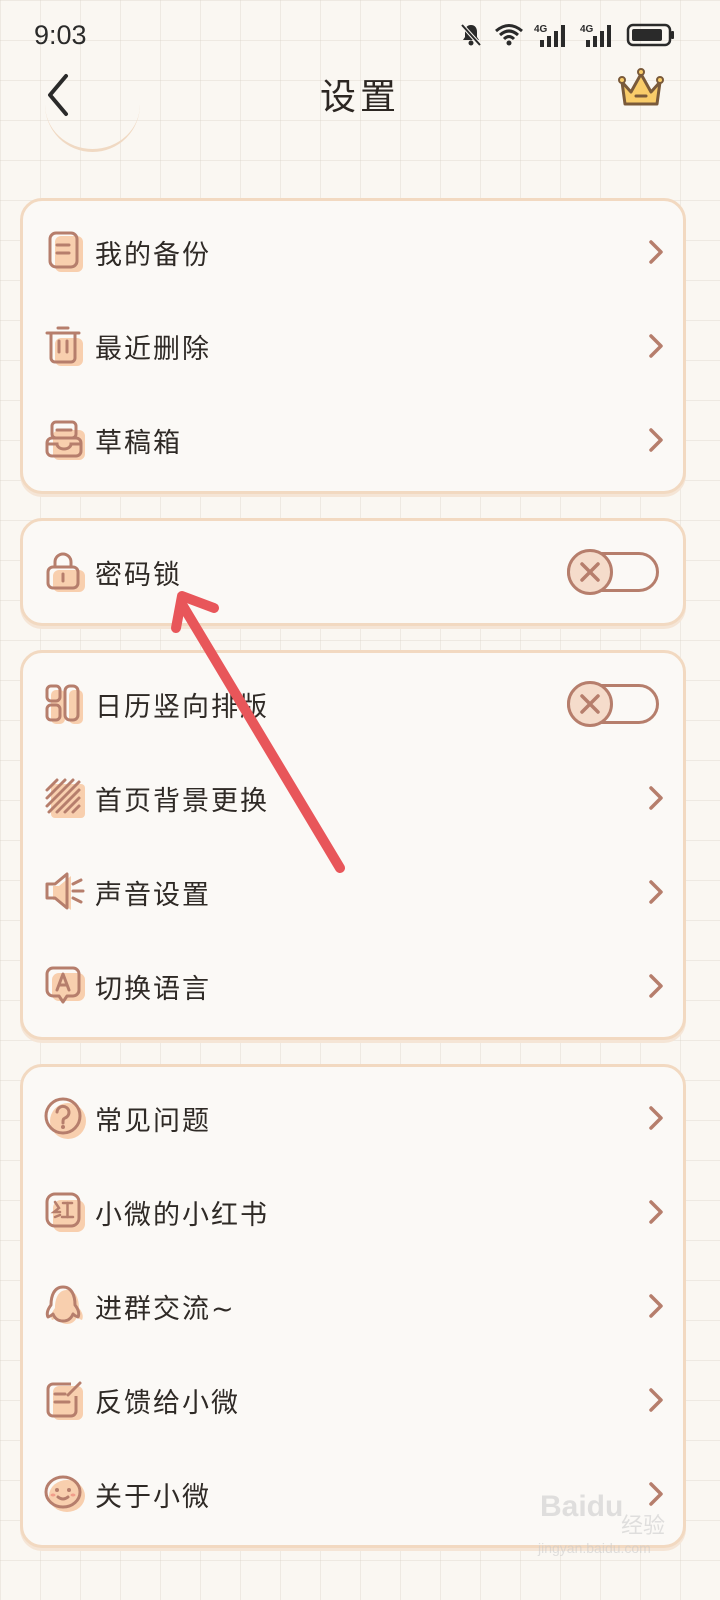  I want to click on speaker-icon, so click(65, 892).